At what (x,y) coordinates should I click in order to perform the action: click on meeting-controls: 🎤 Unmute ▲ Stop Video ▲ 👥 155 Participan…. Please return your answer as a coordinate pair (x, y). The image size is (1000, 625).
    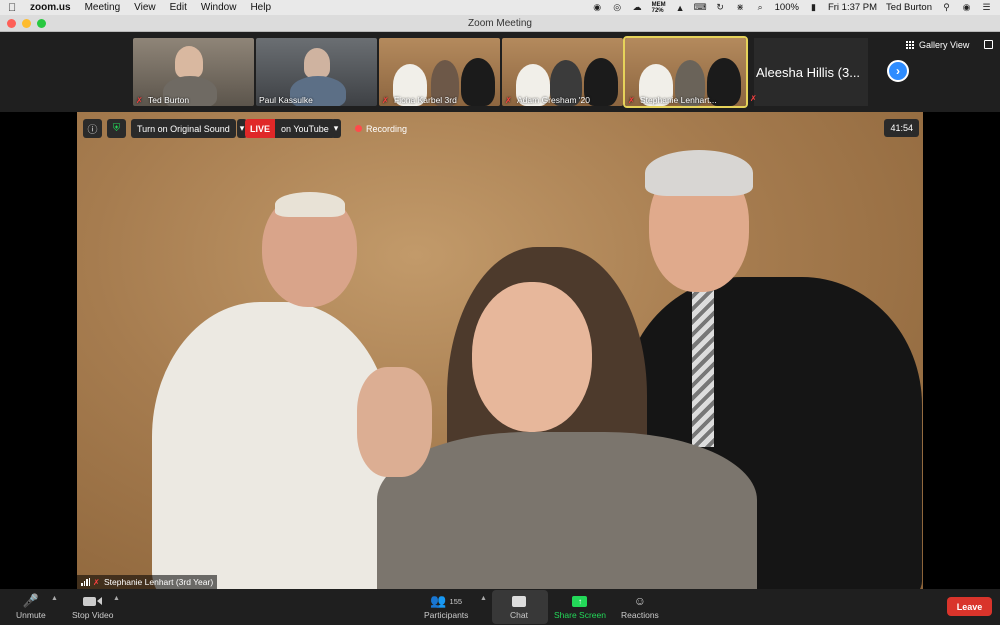
    Looking at the image, I should click on (500, 607).